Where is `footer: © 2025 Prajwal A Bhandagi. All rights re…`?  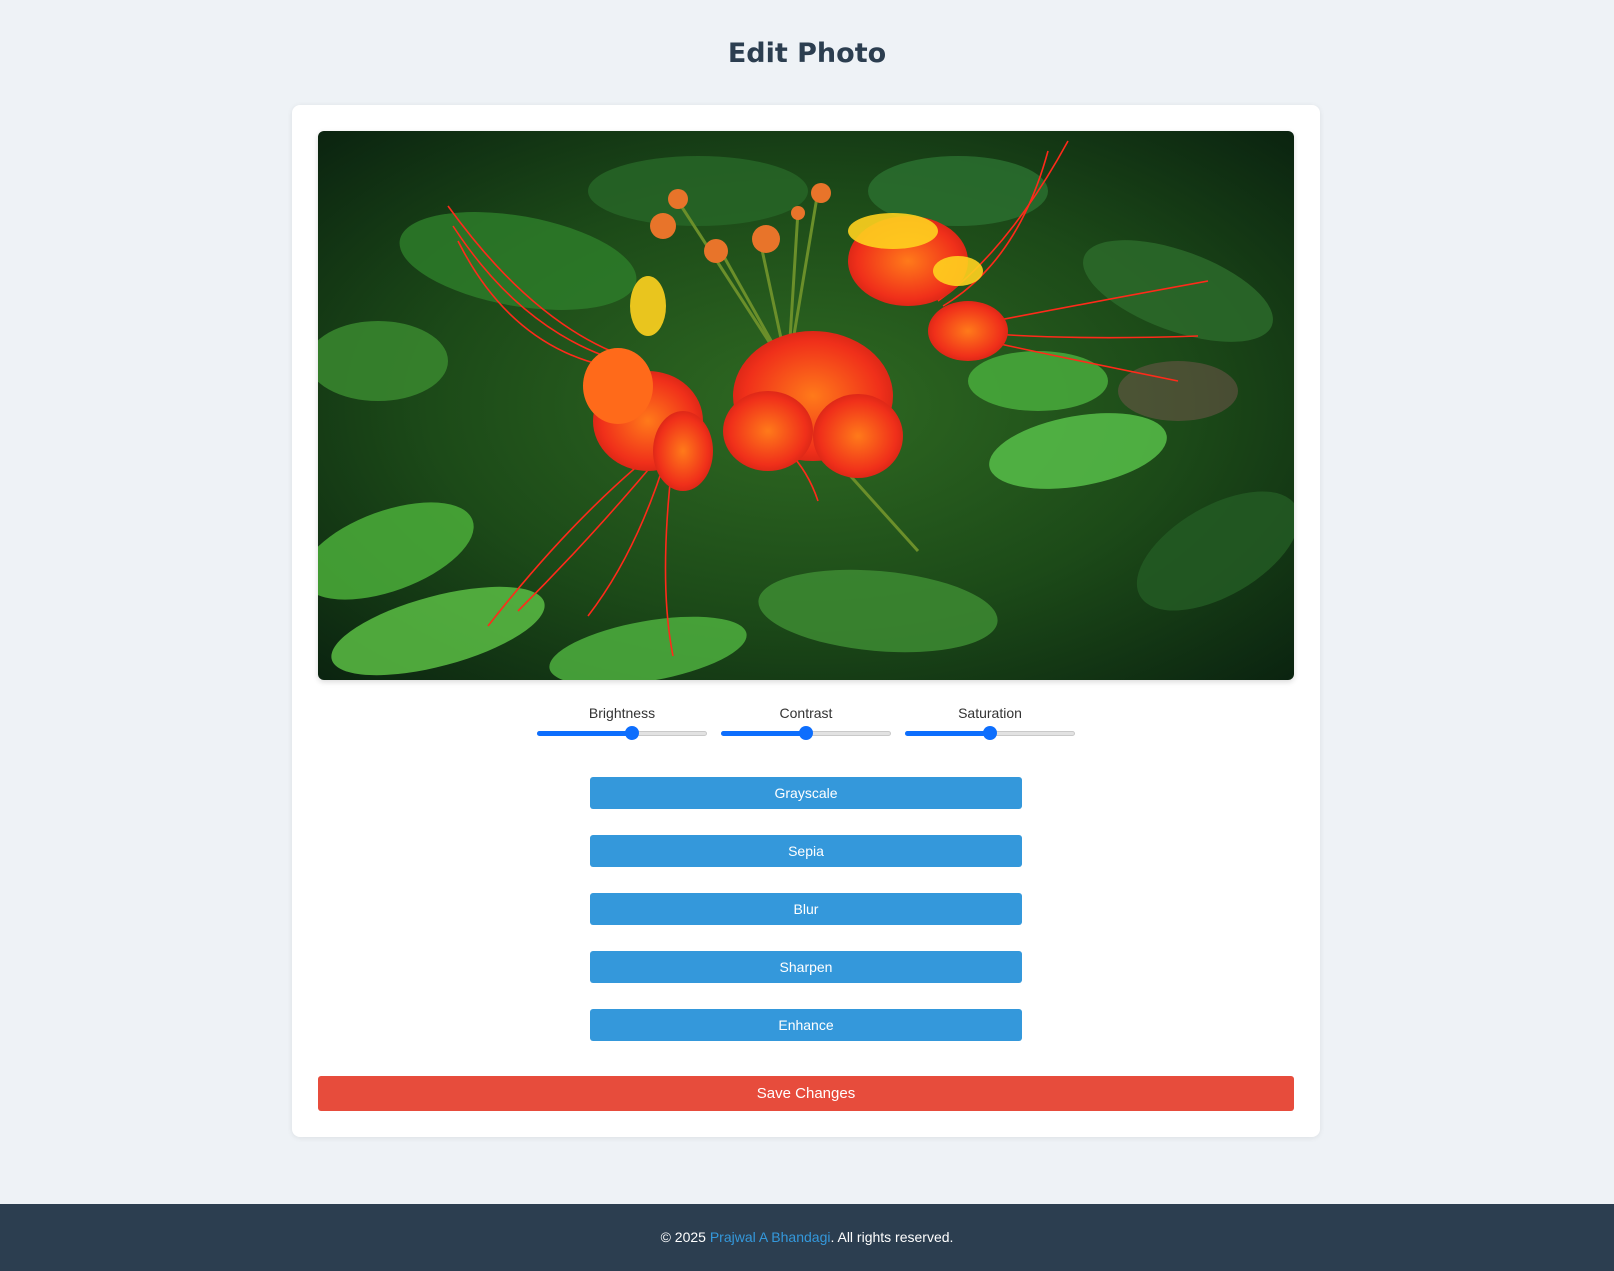 footer: © 2025 Prajwal A Bhandagi. All rights re… is located at coordinates (807, 1237).